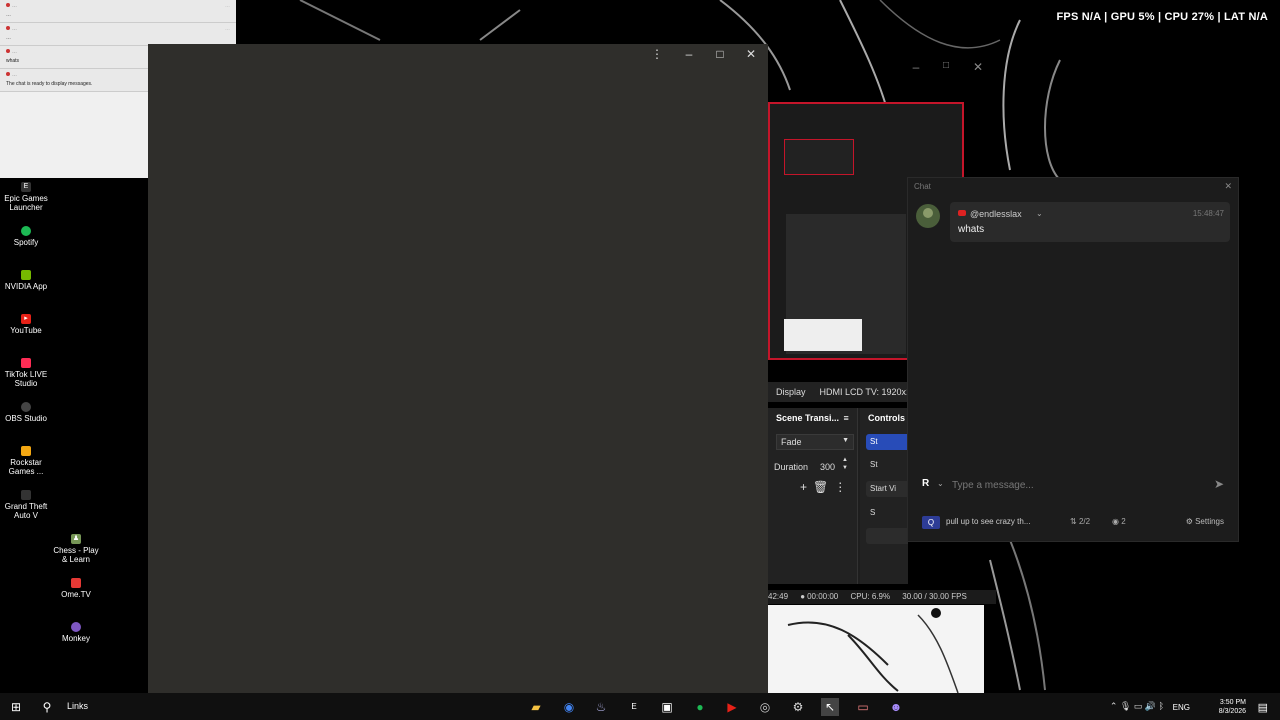 This screenshot has height=720, width=1280. I want to click on desktop-icon-spotify: Spotify, so click(26, 236).